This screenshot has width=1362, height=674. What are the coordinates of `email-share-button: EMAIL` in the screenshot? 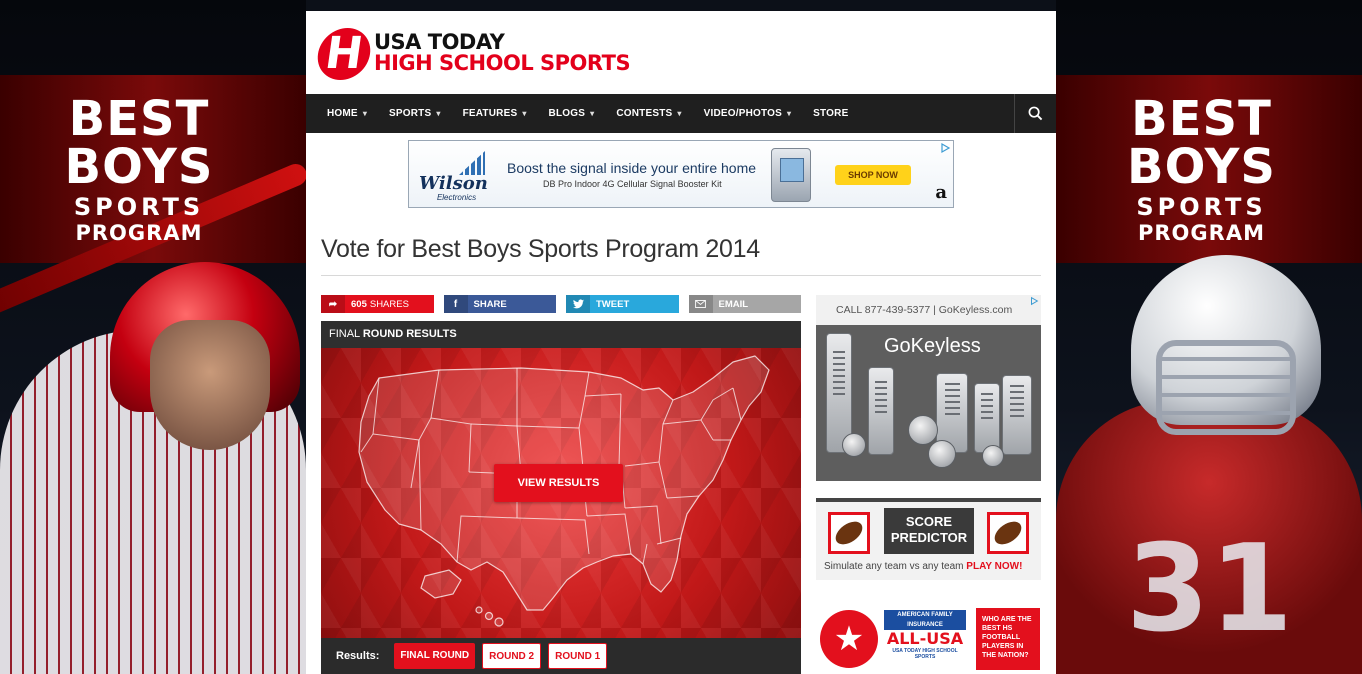 It's located at (744, 304).